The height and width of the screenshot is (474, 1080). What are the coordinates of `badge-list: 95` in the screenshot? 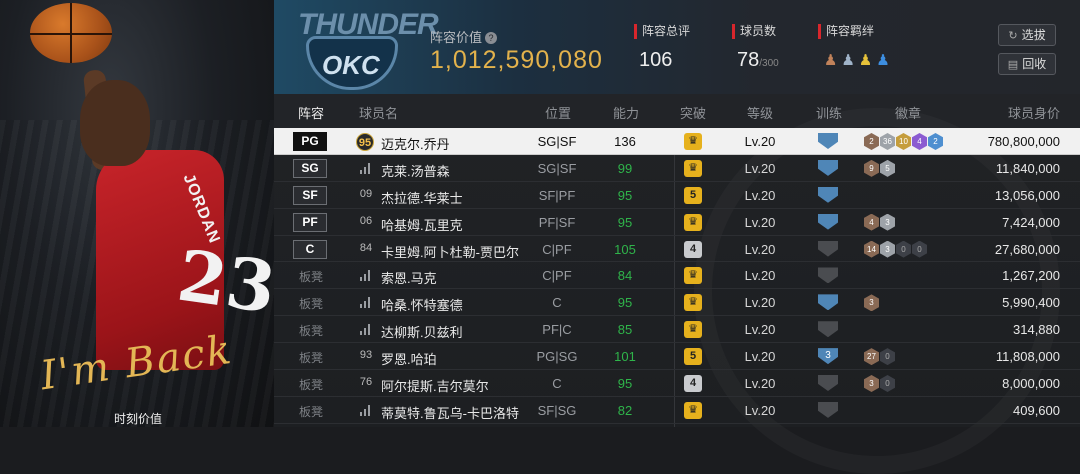 It's located at (879, 168).